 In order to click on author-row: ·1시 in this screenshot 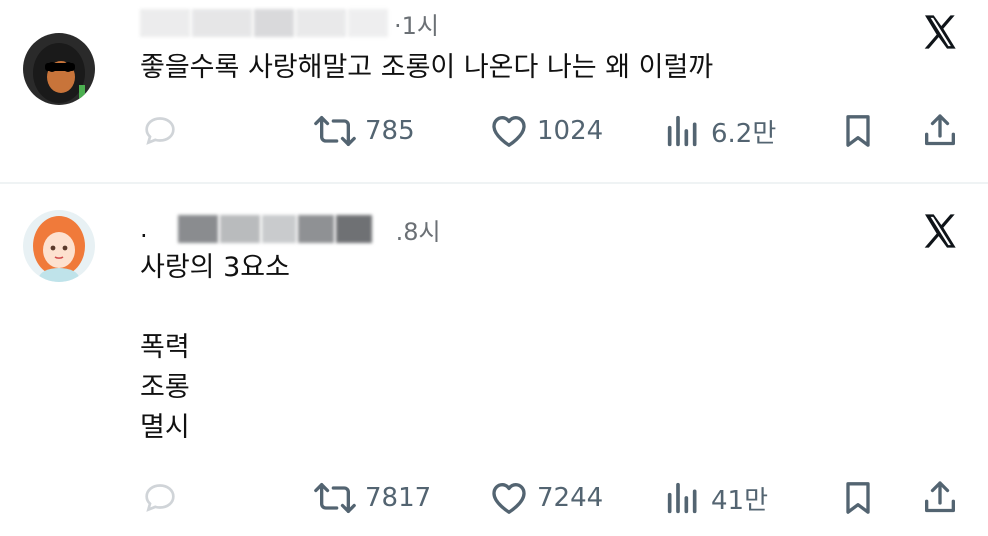, I will do `click(289, 23)`.